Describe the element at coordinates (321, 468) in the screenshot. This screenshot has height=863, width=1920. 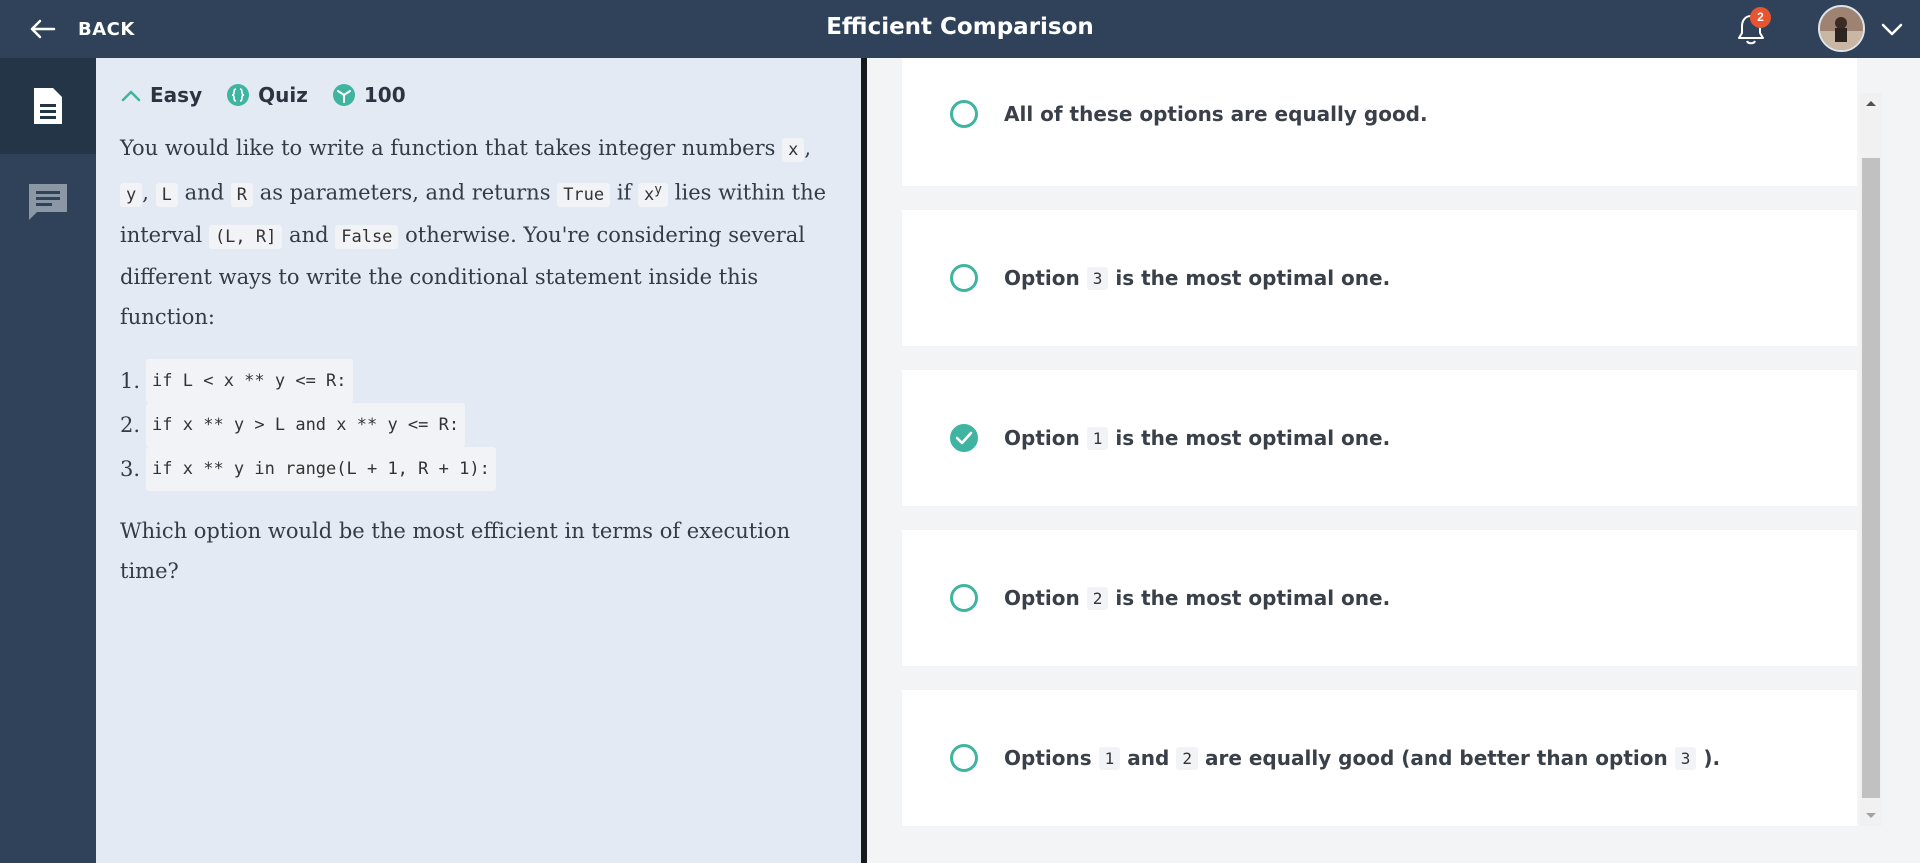
I see `option-code: if x ** y in range(L + 1, R + 1):` at that location.